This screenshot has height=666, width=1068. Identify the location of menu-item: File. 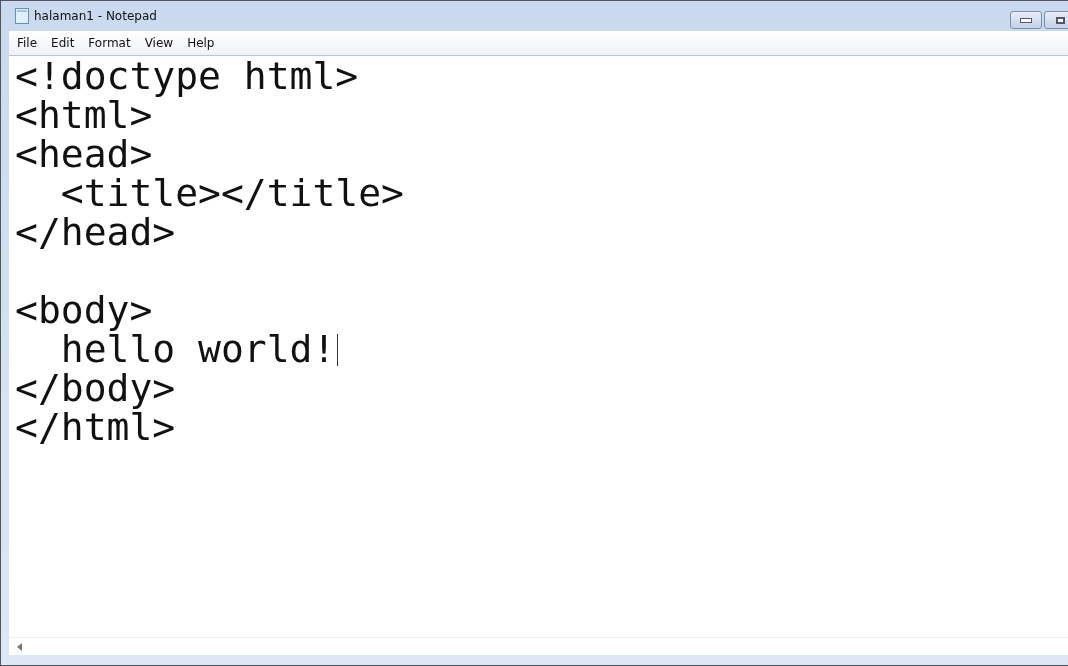
(27, 43).